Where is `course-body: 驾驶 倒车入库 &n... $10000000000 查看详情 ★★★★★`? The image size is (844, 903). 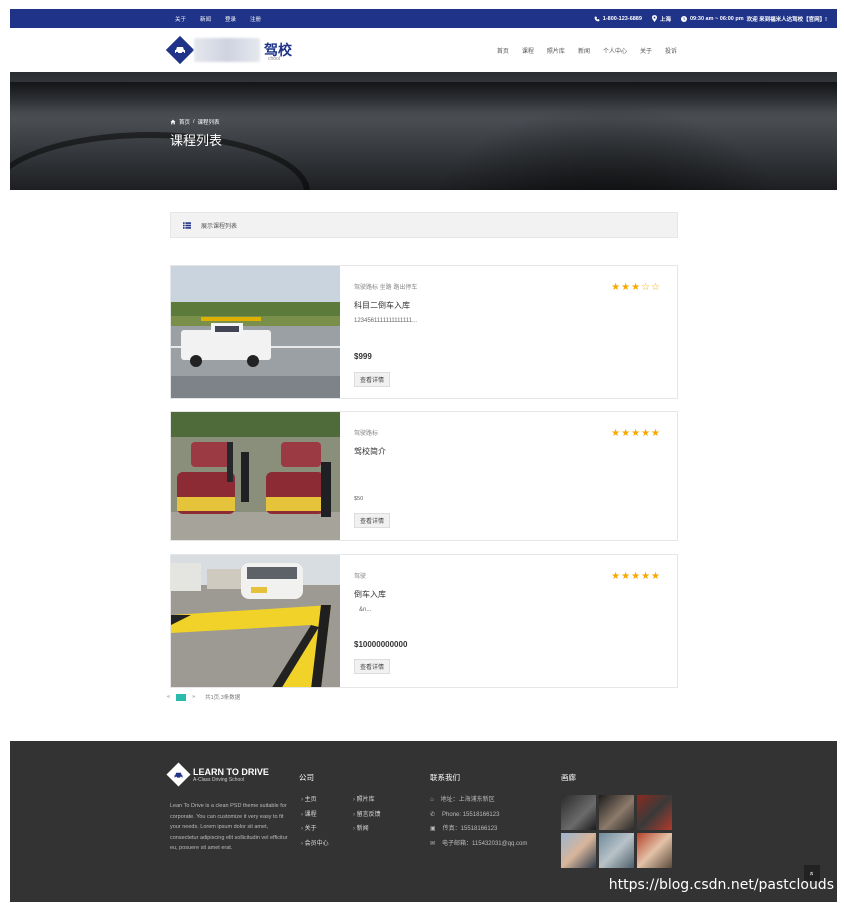 course-body: 驾驶 倒车入库 &n... $10000000000 查看详情 ★★★★★ is located at coordinates (508, 621).